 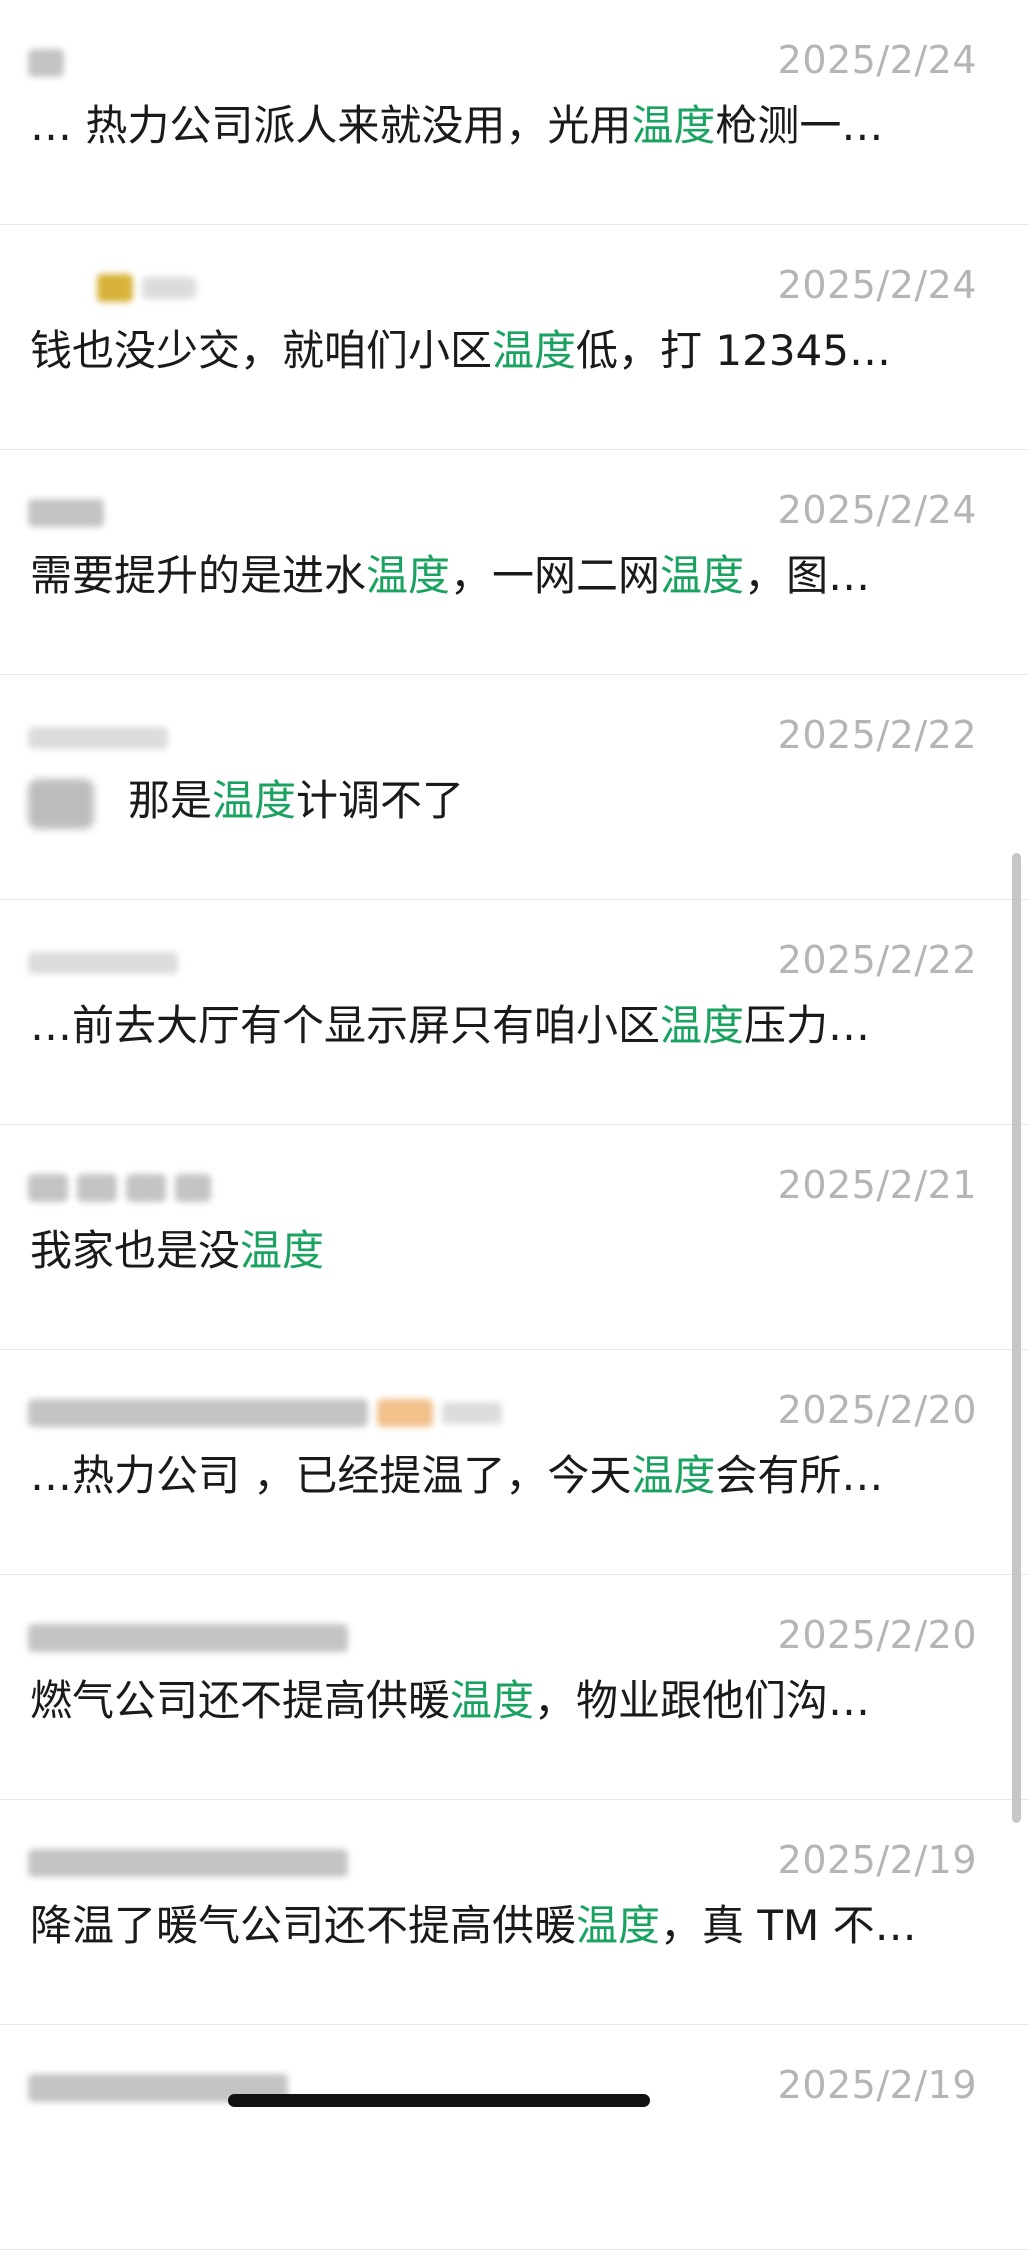 I want to click on snippet-text: 燃气公司还不提高供暖, so click(x=240, y=1700).